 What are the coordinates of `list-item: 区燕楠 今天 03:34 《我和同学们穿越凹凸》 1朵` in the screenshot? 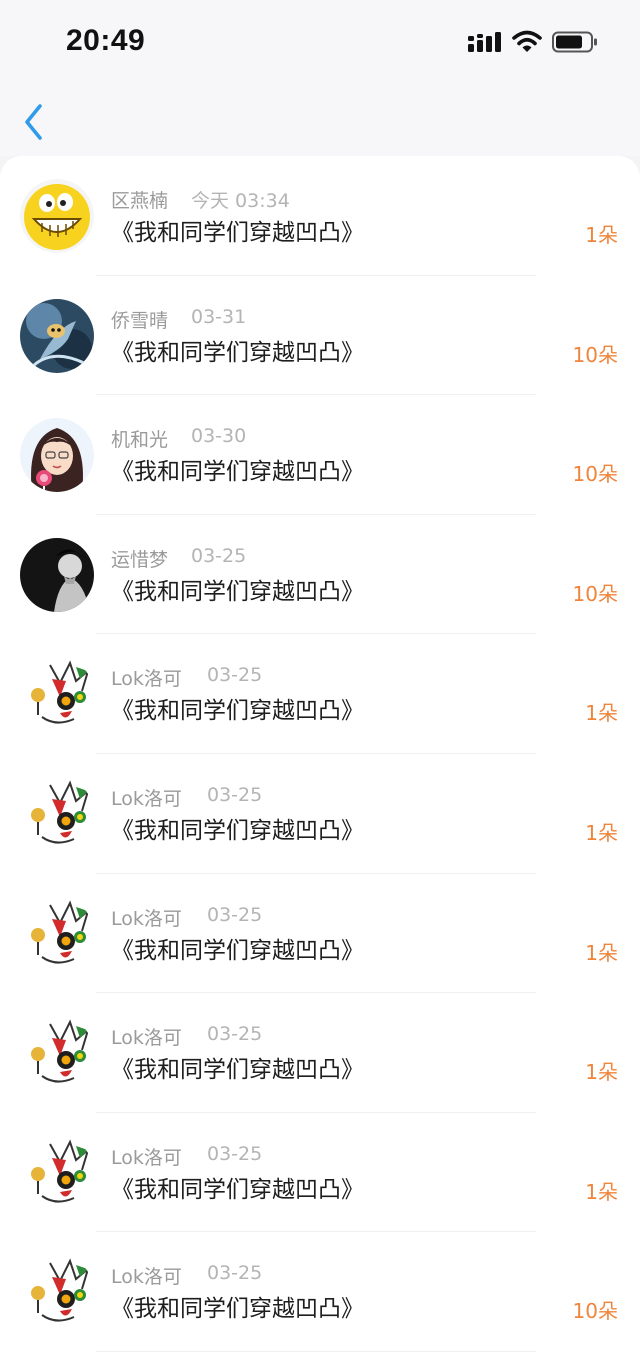 It's located at (320, 216).